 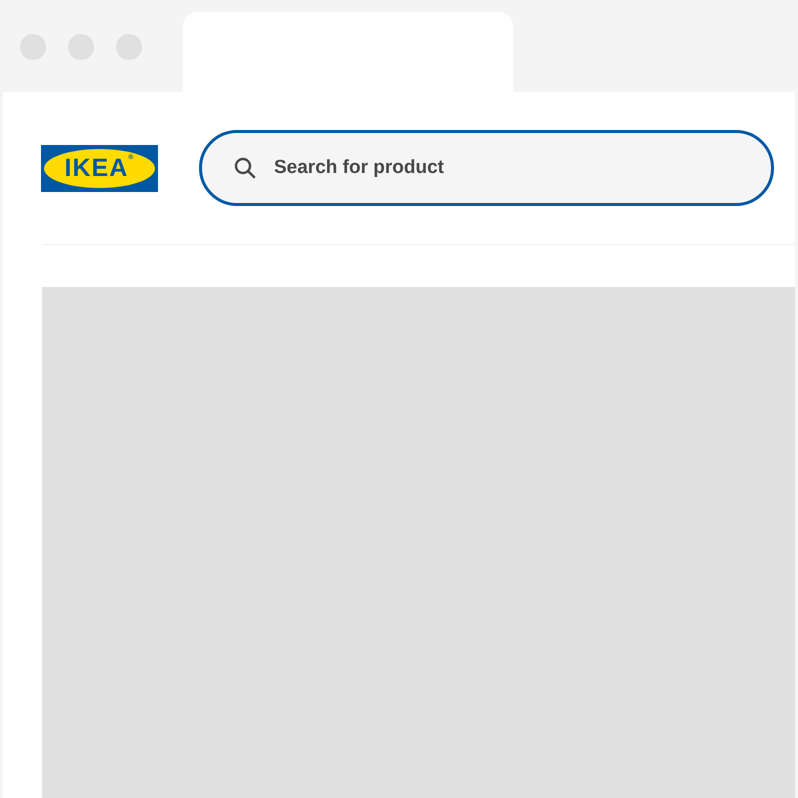 I want to click on search-icon, so click(x=245, y=168).